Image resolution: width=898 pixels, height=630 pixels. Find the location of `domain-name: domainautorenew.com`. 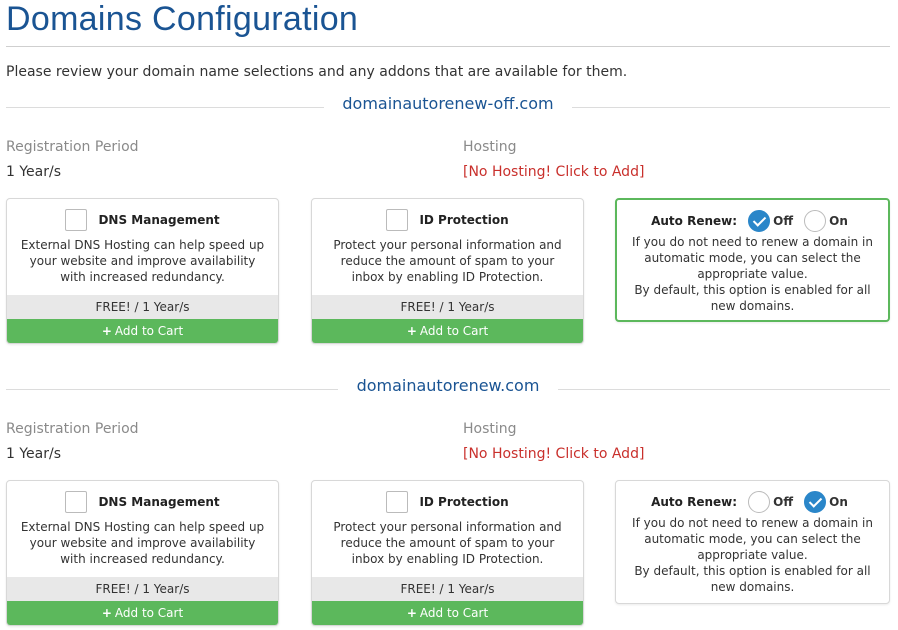

domain-name: domainautorenew.com is located at coordinates (448, 385).